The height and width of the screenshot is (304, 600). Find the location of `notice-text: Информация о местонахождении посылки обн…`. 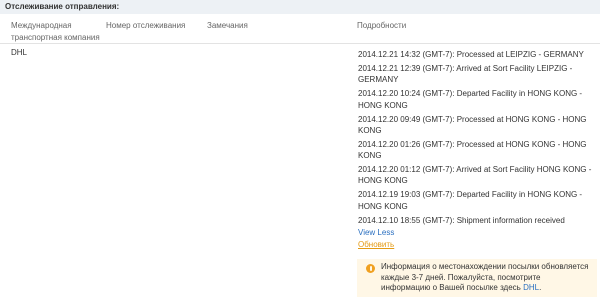

notice-text: Информация о местонахождении посылки обн… is located at coordinates (485, 277).